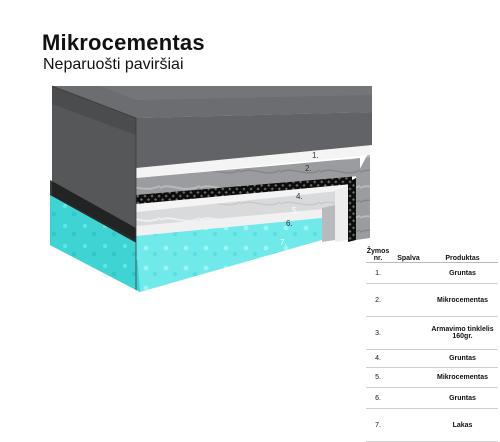 Image resolution: width=500 pixels, height=442 pixels. What do you see at coordinates (295, 210) in the screenshot?
I see `diagram-label-5: 5.` at bounding box center [295, 210].